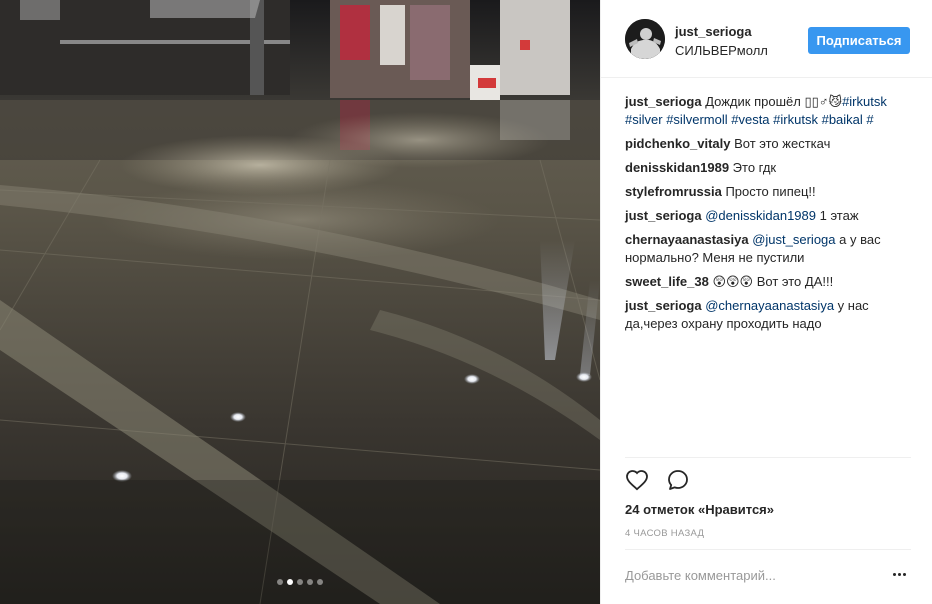 The width and height of the screenshot is (932, 604). Describe the element at coordinates (793, 239) in the screenshot. I see `comment-mention: @just_serioga` at that location.